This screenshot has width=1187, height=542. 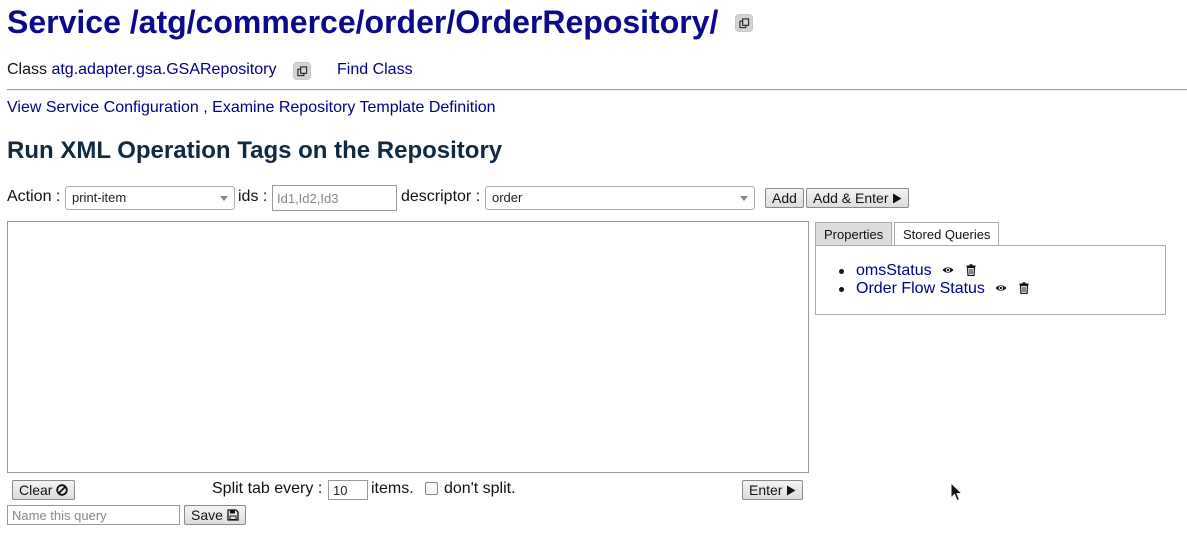 I want to click on split-tab-label: Split tab every :, so click(x=267, y=488).